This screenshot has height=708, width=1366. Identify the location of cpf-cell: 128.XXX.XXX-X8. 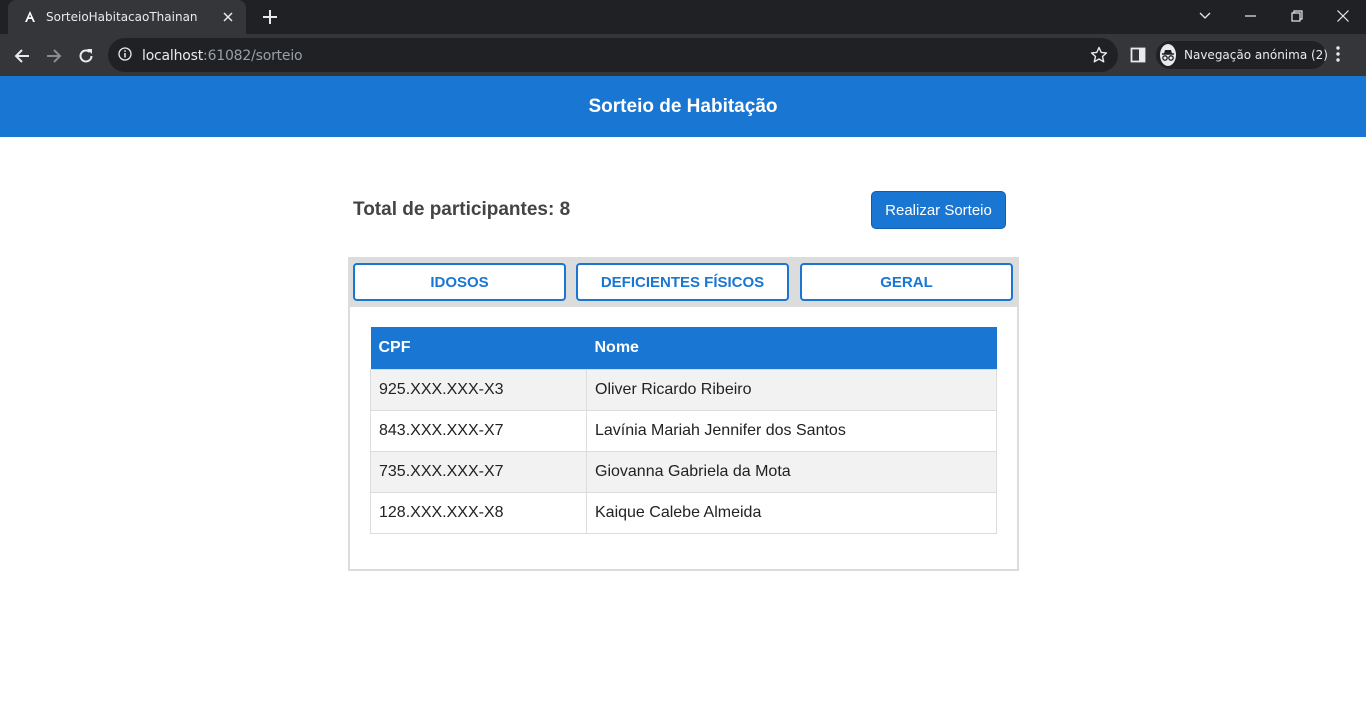
(478, 512).